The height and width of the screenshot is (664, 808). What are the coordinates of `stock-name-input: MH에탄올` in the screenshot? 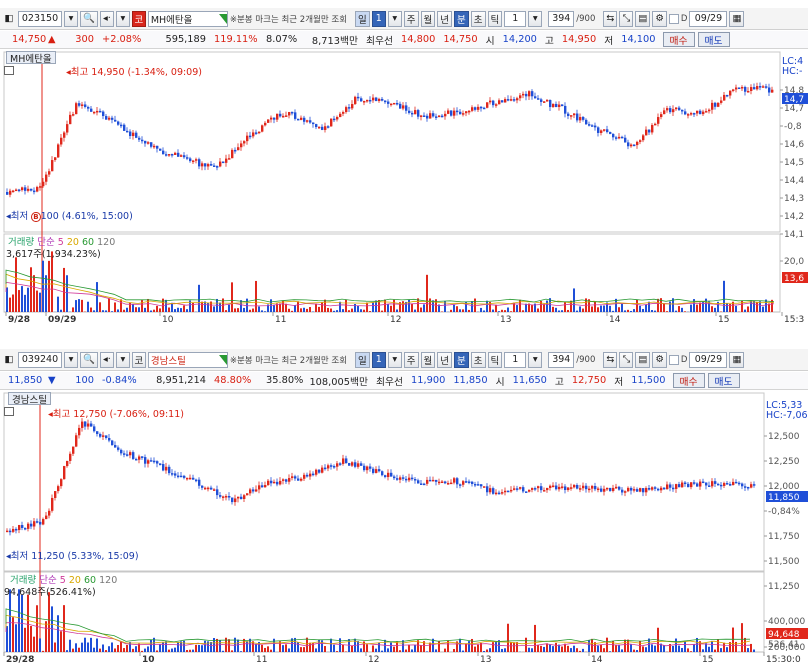 It's located at (187, 18).